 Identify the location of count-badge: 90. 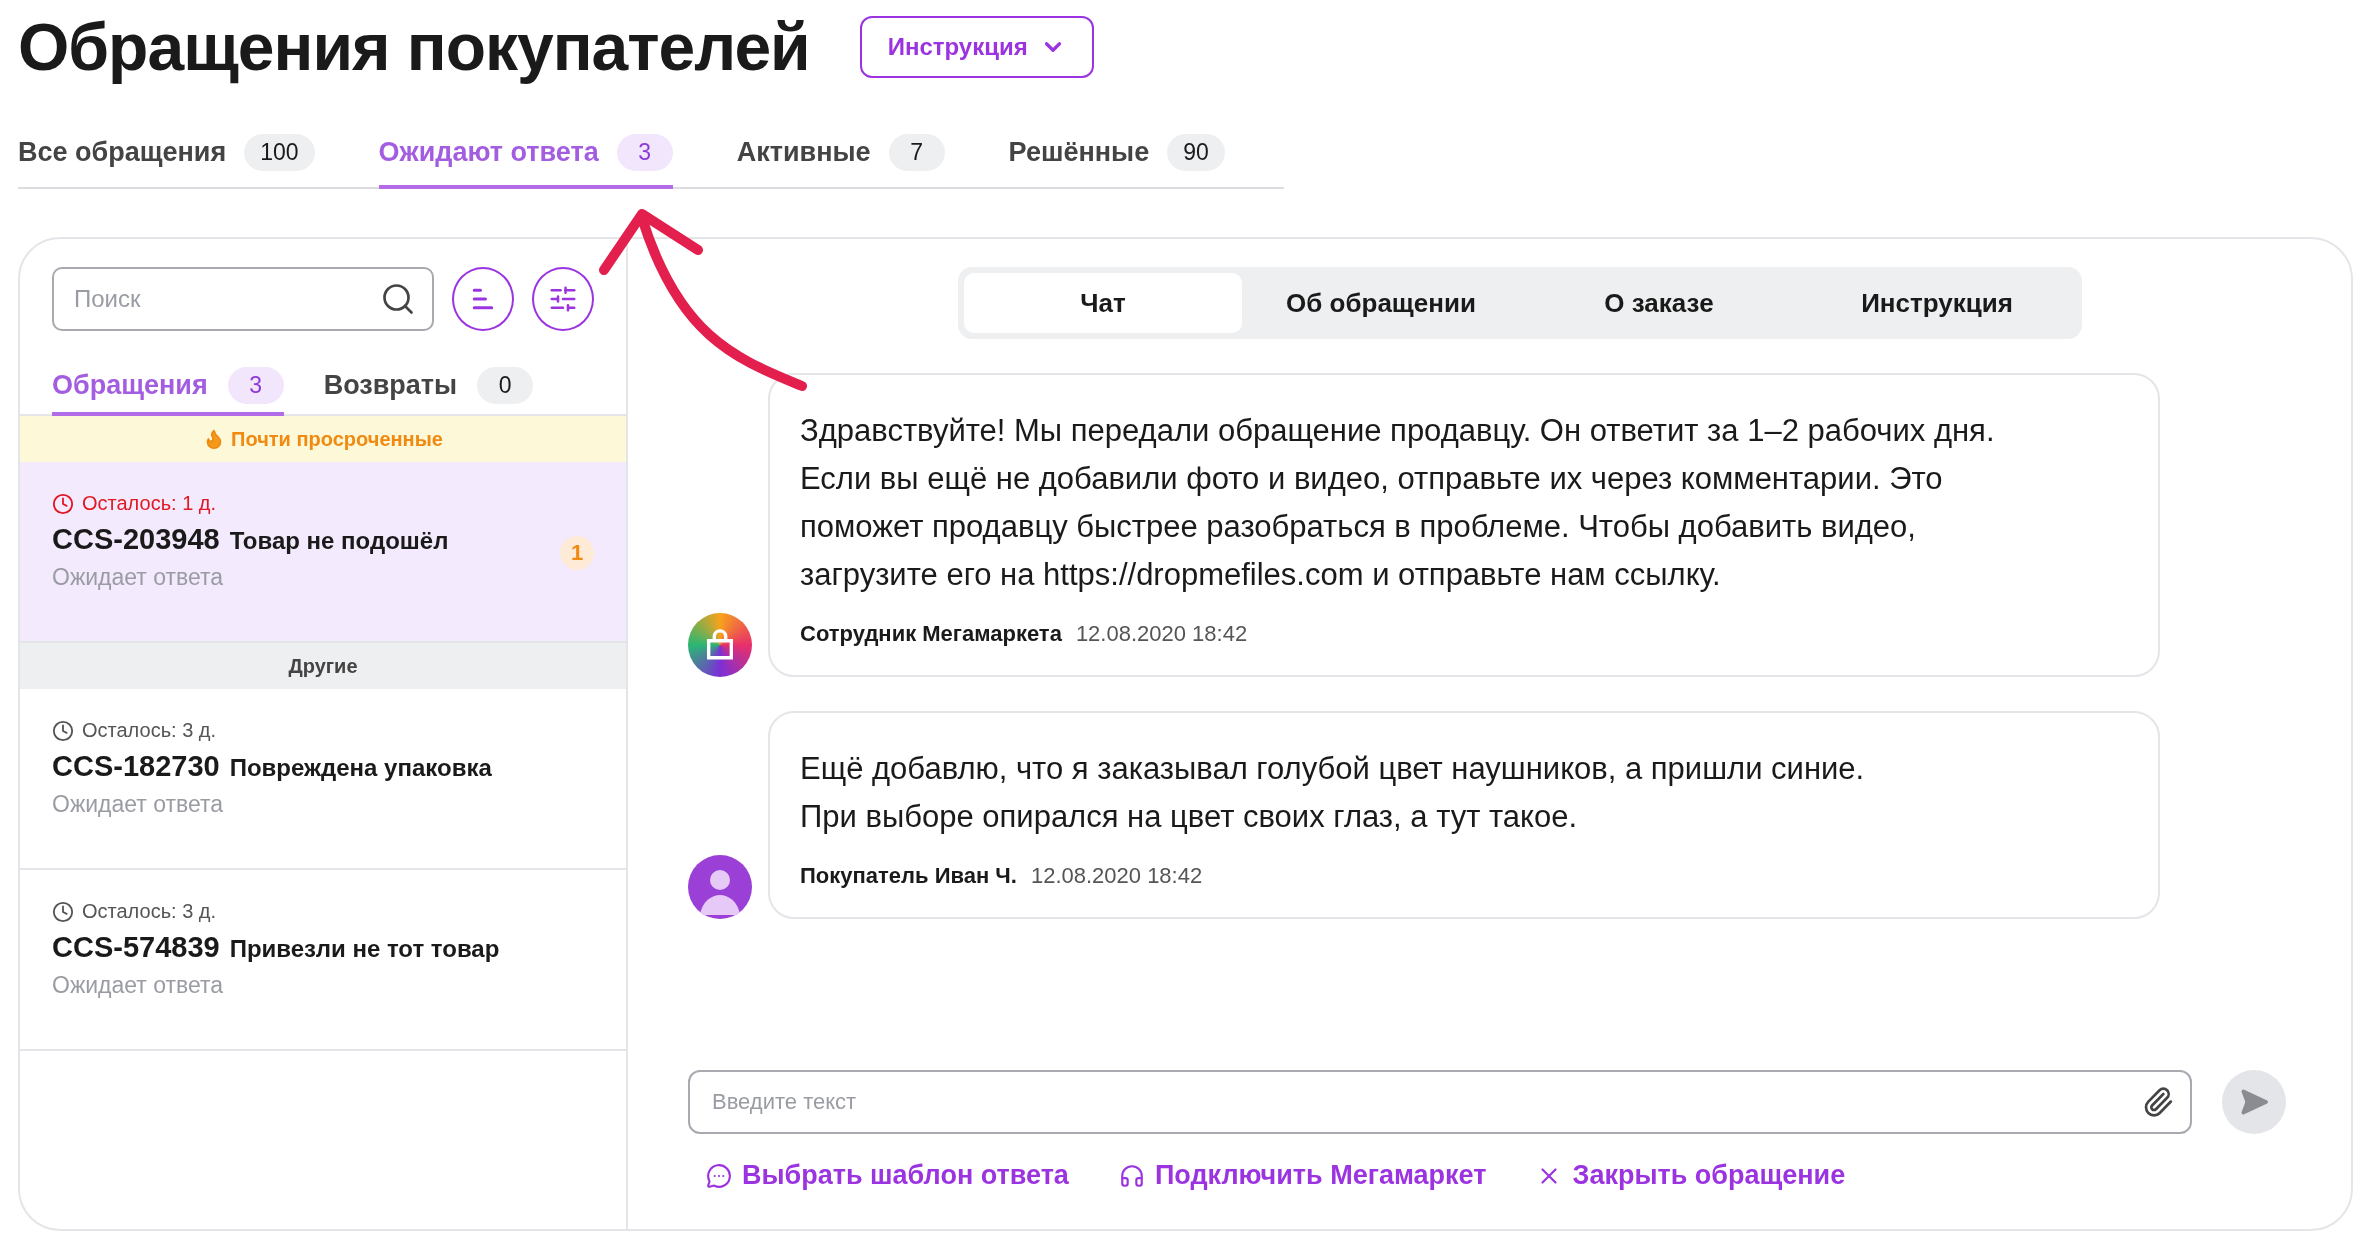
(1196, 152).